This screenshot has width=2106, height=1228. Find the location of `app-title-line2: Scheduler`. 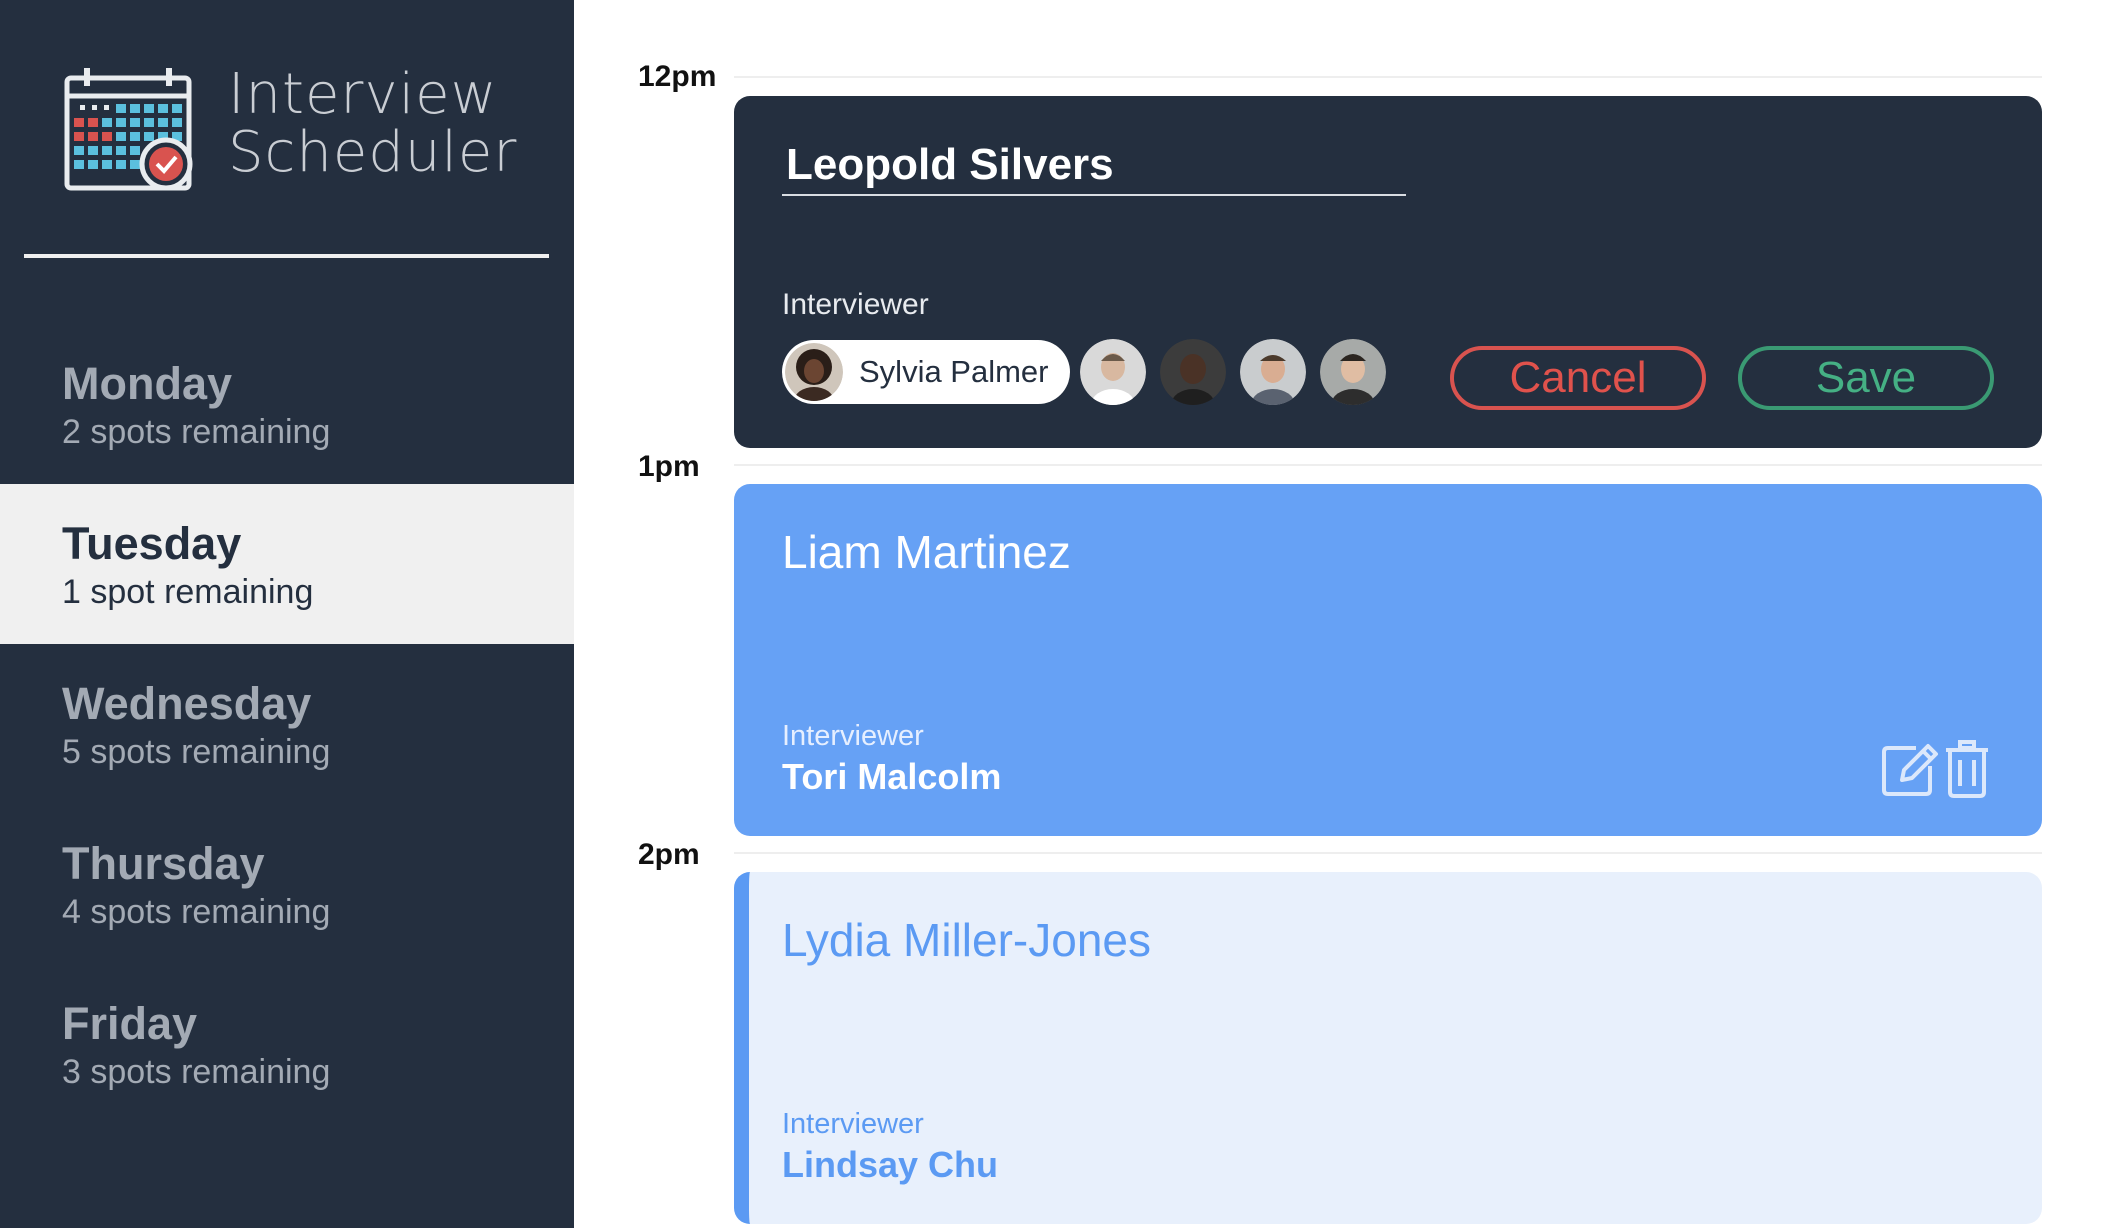

app-title-line2: Scheduler is located at coordinates (373, 152).